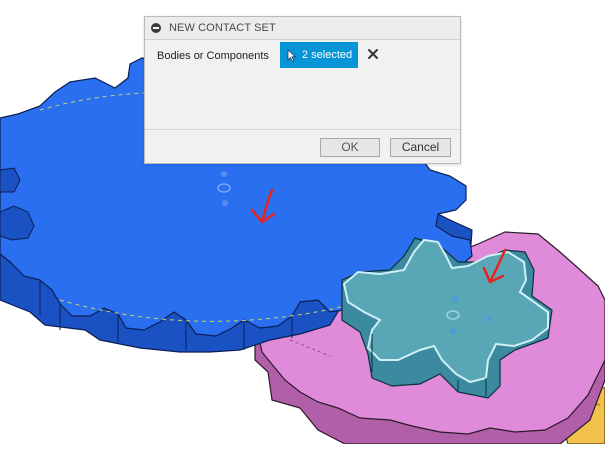 This screenshot has height=449, width=605. Describe the element at coordinates (373, 54) in the screenshot. I see `close-x-icon` at that location.